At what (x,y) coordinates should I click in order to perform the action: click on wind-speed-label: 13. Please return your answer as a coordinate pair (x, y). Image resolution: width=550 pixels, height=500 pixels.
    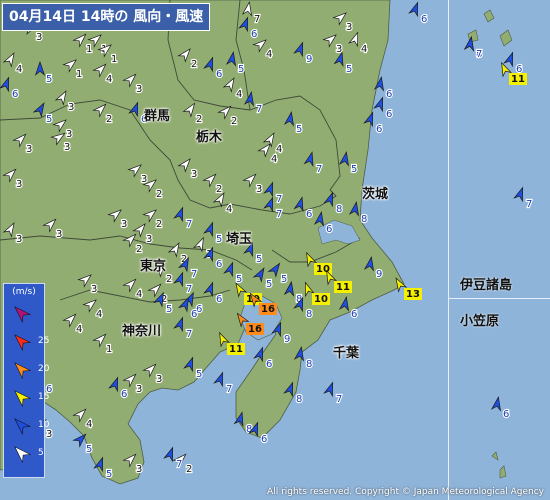
    Looking at the image, I should click on (413, 294).